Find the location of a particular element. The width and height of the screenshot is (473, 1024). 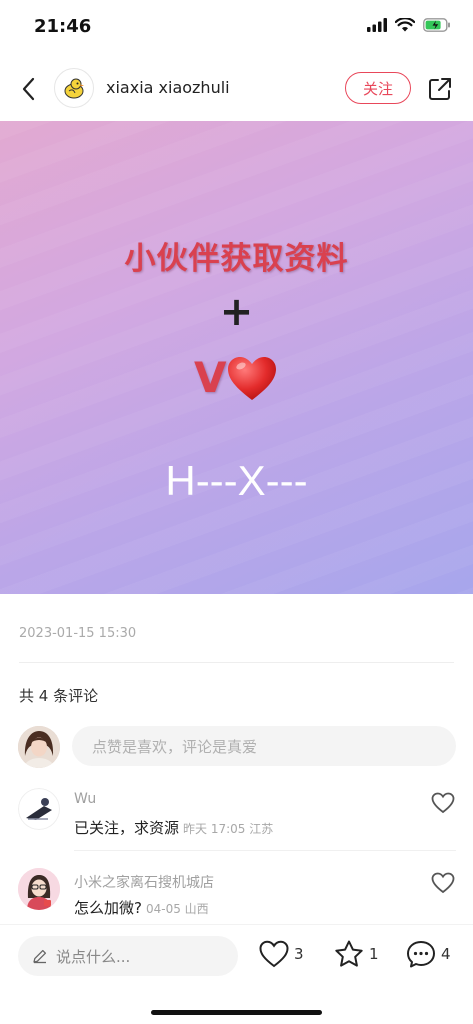

share-icon is located at coordinates (440, 89).